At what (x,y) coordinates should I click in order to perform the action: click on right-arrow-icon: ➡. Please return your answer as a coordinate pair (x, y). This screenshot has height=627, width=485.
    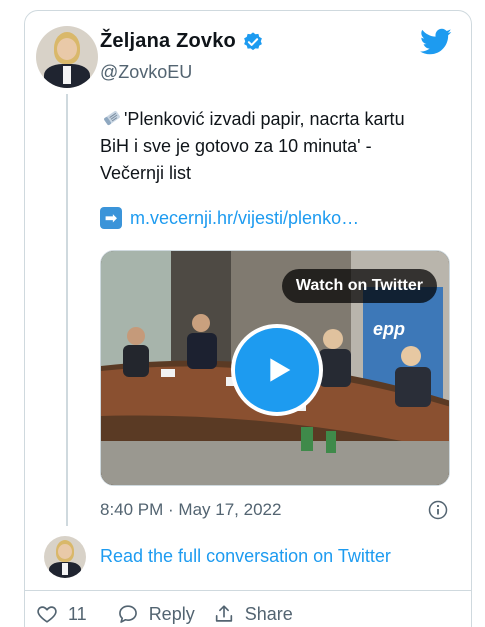
    Looking at the image, I should click on (111, 218).